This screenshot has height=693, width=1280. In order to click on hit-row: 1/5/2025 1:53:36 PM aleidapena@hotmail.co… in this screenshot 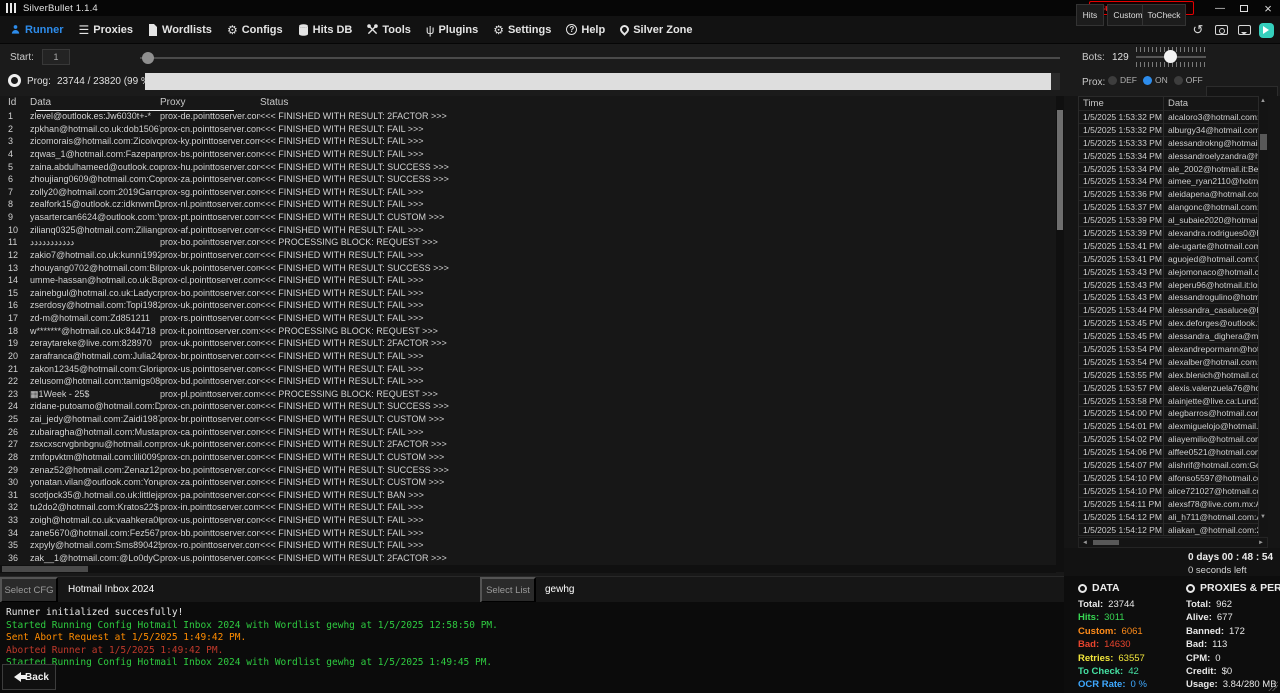, I will do `click(1168, 195)`.